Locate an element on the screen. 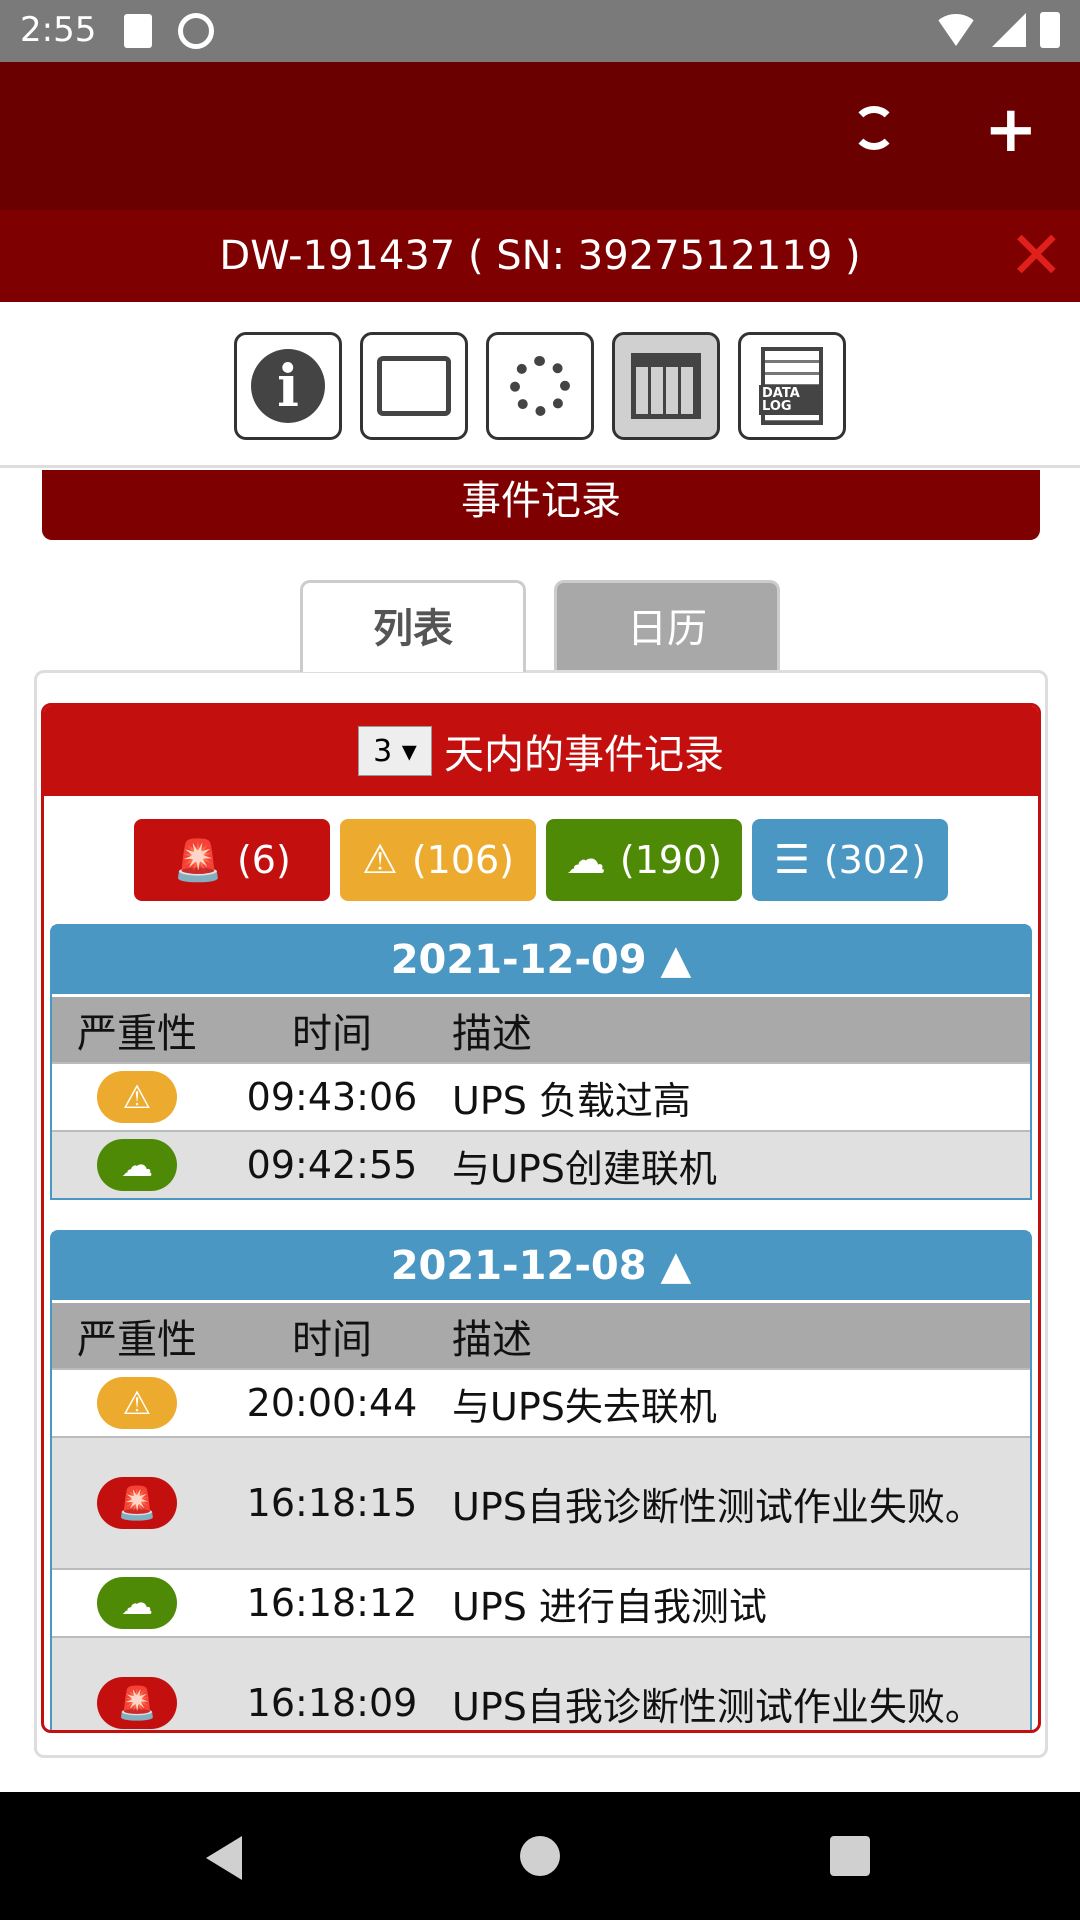 The width and height of the screenshot is (1080, 1920). table-row: ☁ 09:42:55 与UPS创建联机 is located at coordinates (541, 1164).